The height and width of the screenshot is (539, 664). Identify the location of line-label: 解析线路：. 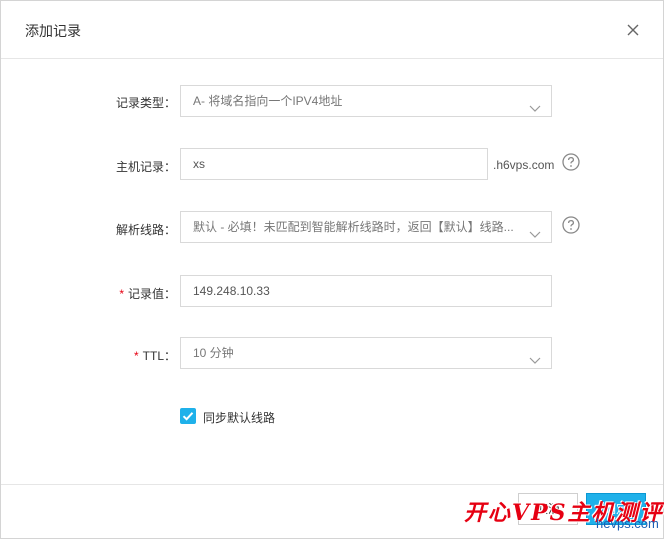
(145, 230).